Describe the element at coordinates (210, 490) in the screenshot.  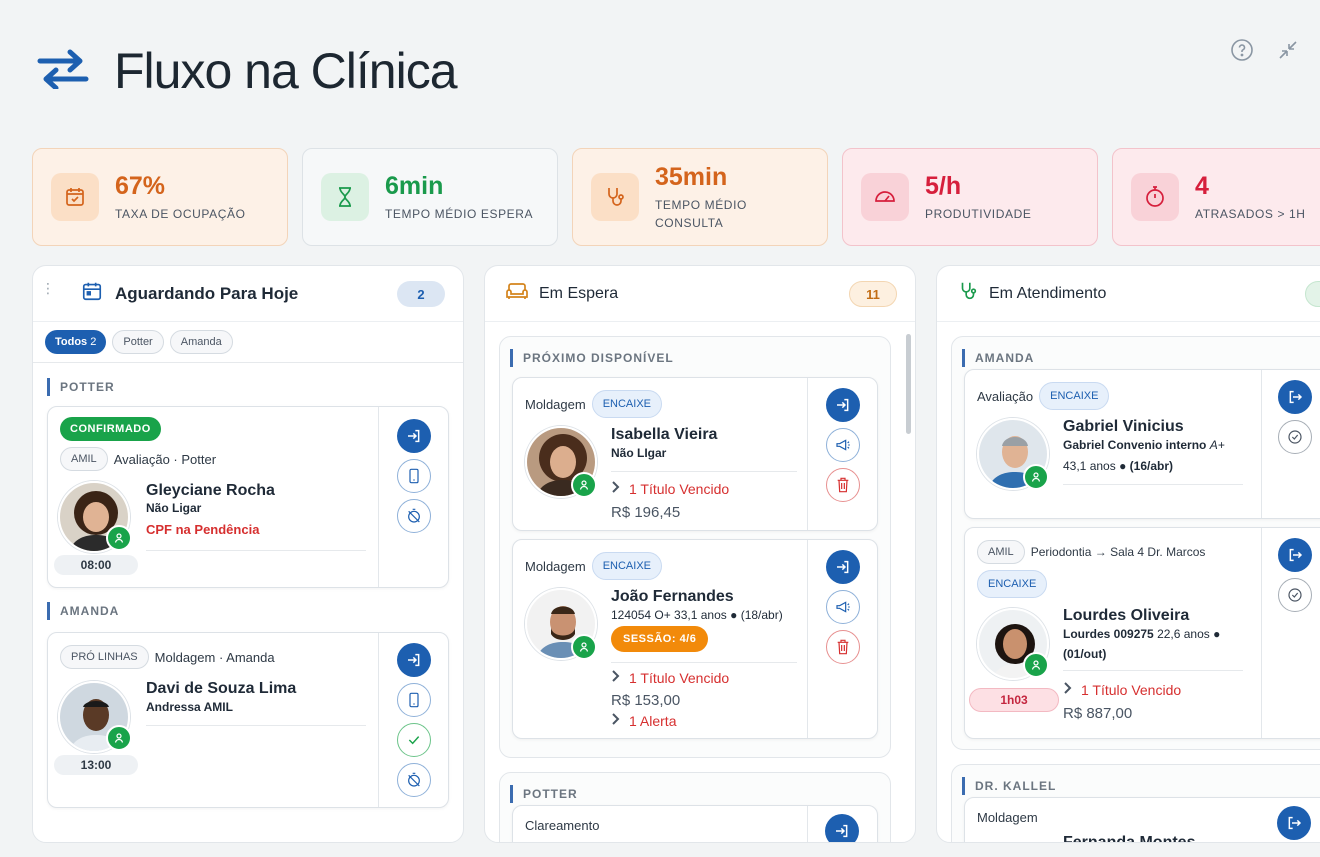
I see `patient-name: Gleyciane Rocha` at that location.